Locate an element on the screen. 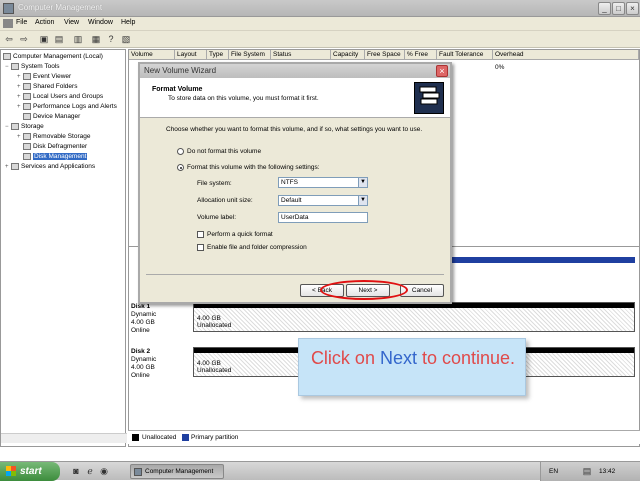 The image size is (640, 481). quick-format-checkbox is located at coordinates (200, 234).